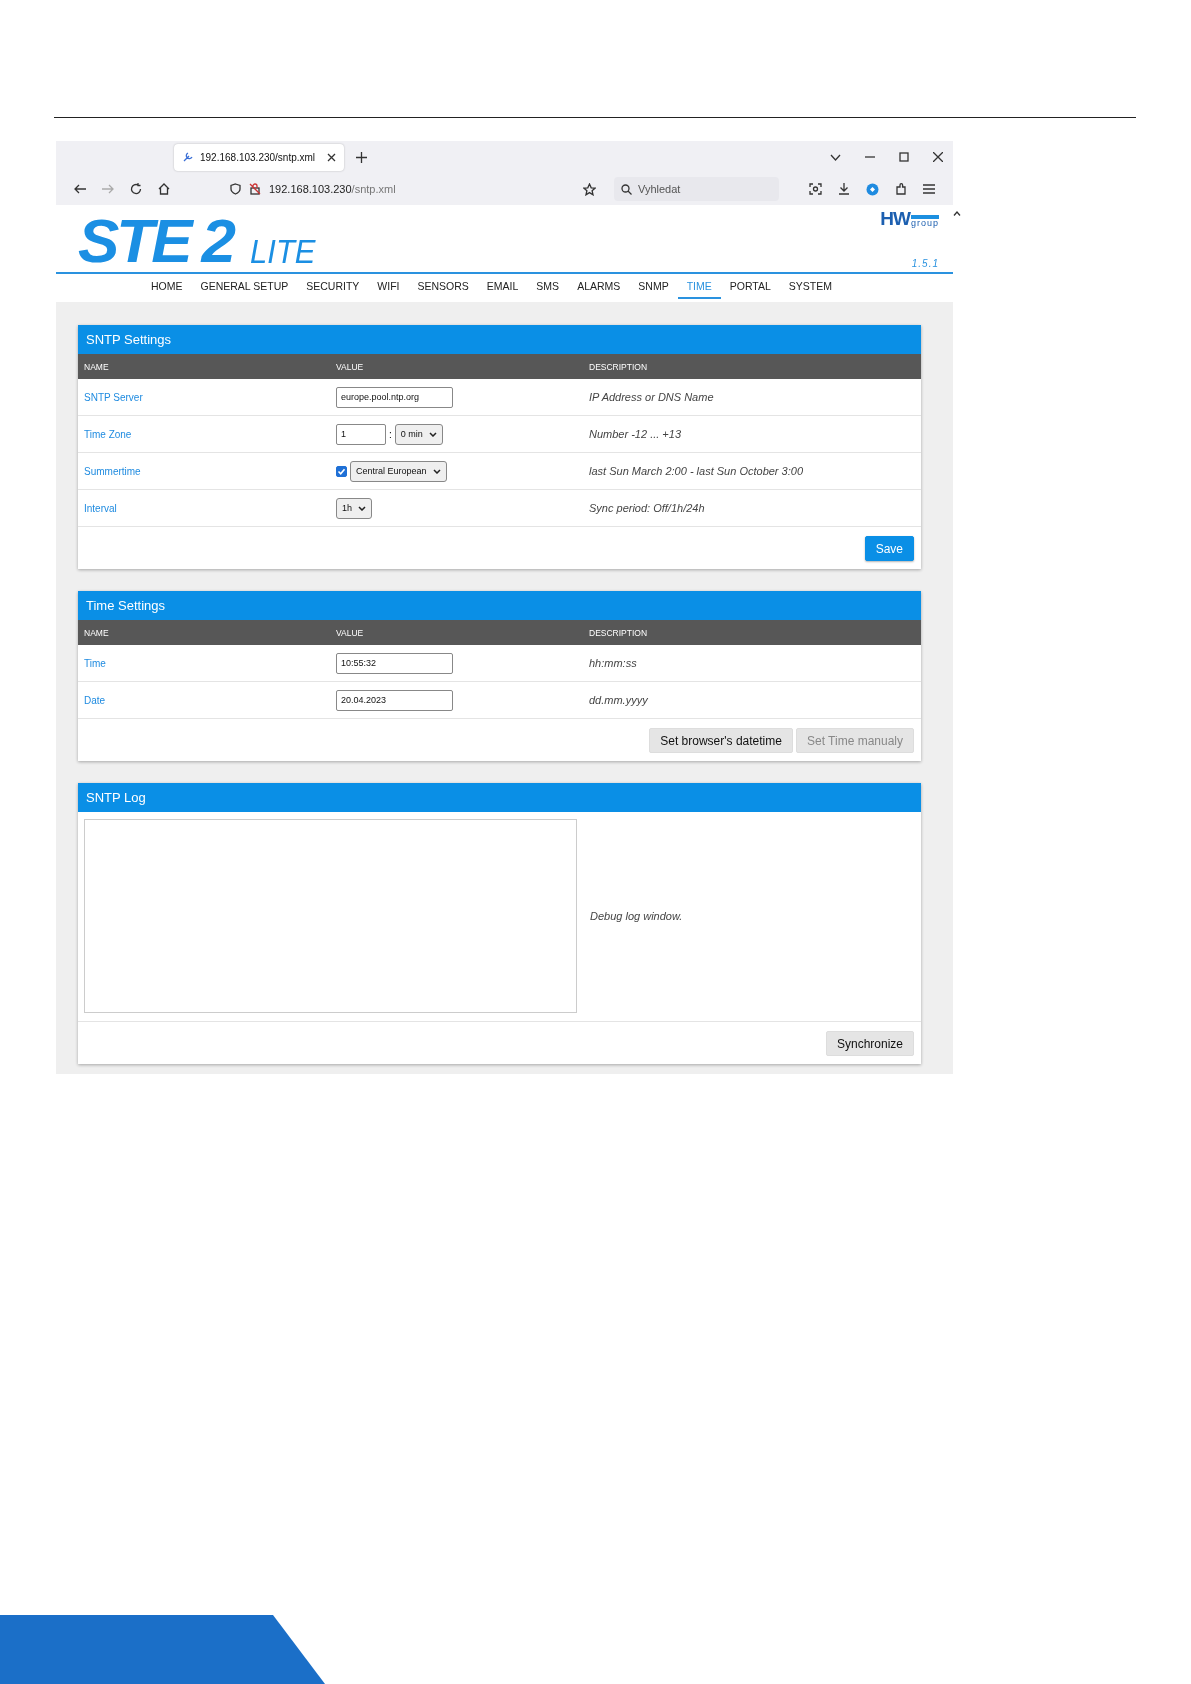  What do you see at coordinates (443, 286) in the screenshot?
I see `menu-item: SENSORS` at bounding box center [443, 286].